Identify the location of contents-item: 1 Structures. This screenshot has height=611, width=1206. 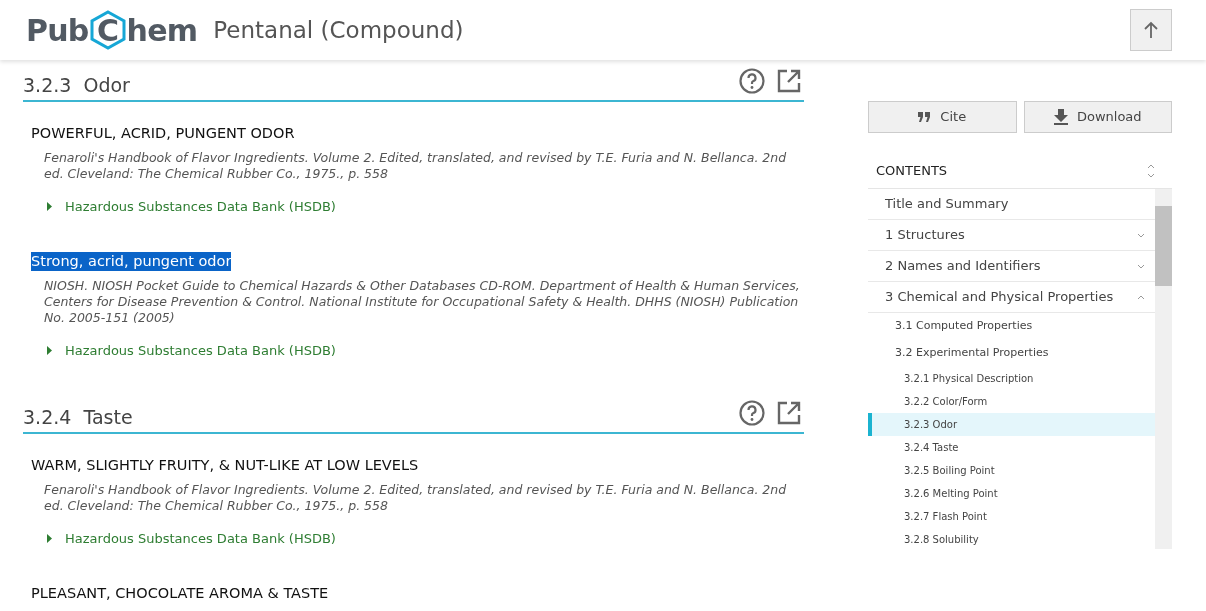
(1011, 235).